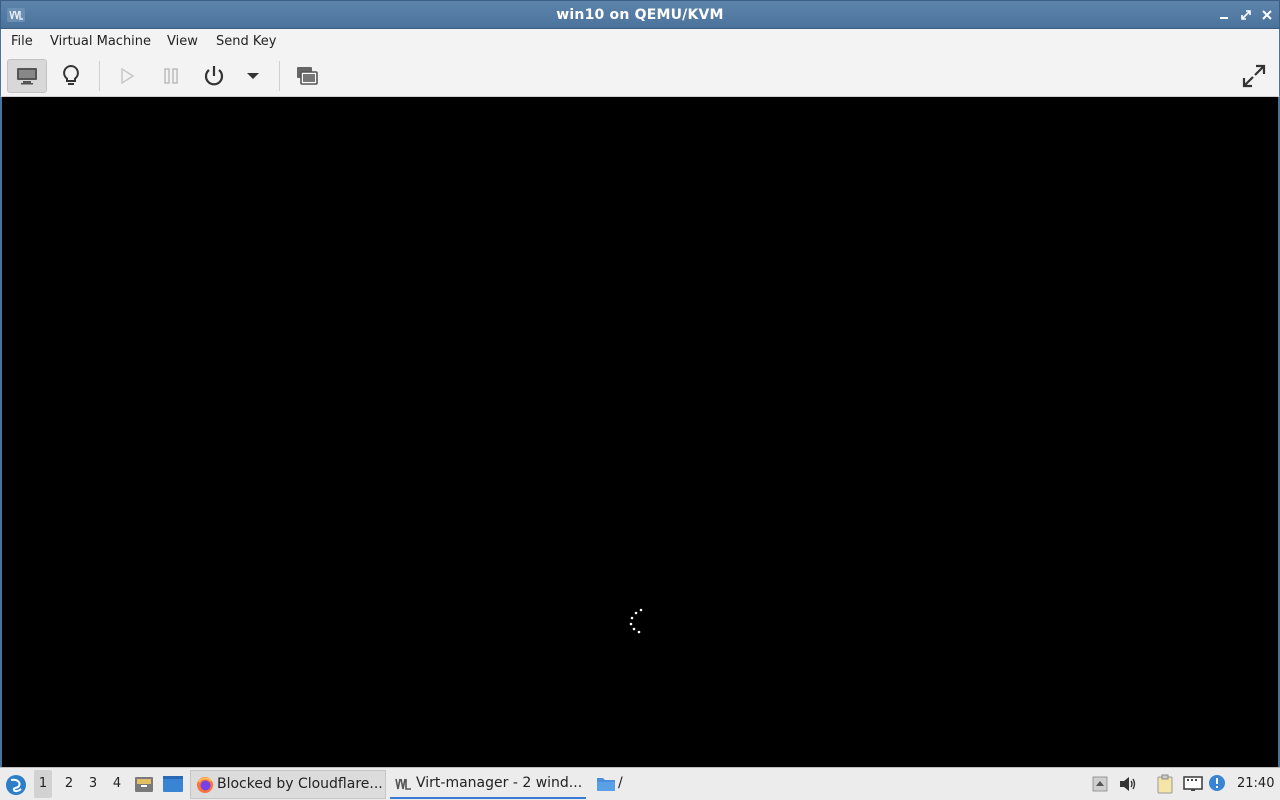 This screenshot has height=800, width=1280. I want to click on lightbulb-icon, so click(71, 74).